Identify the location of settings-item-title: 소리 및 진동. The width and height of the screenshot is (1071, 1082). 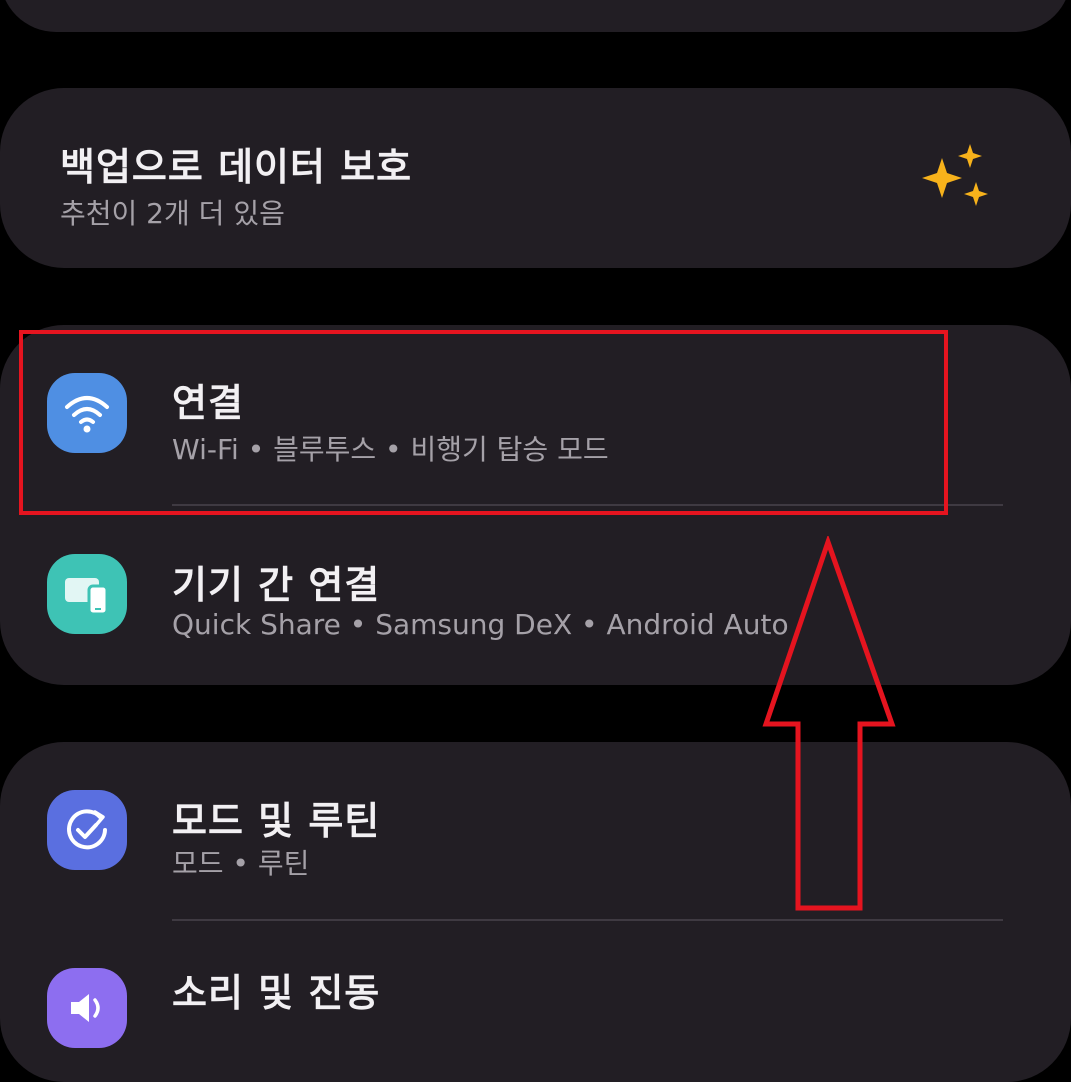
(276, 993).